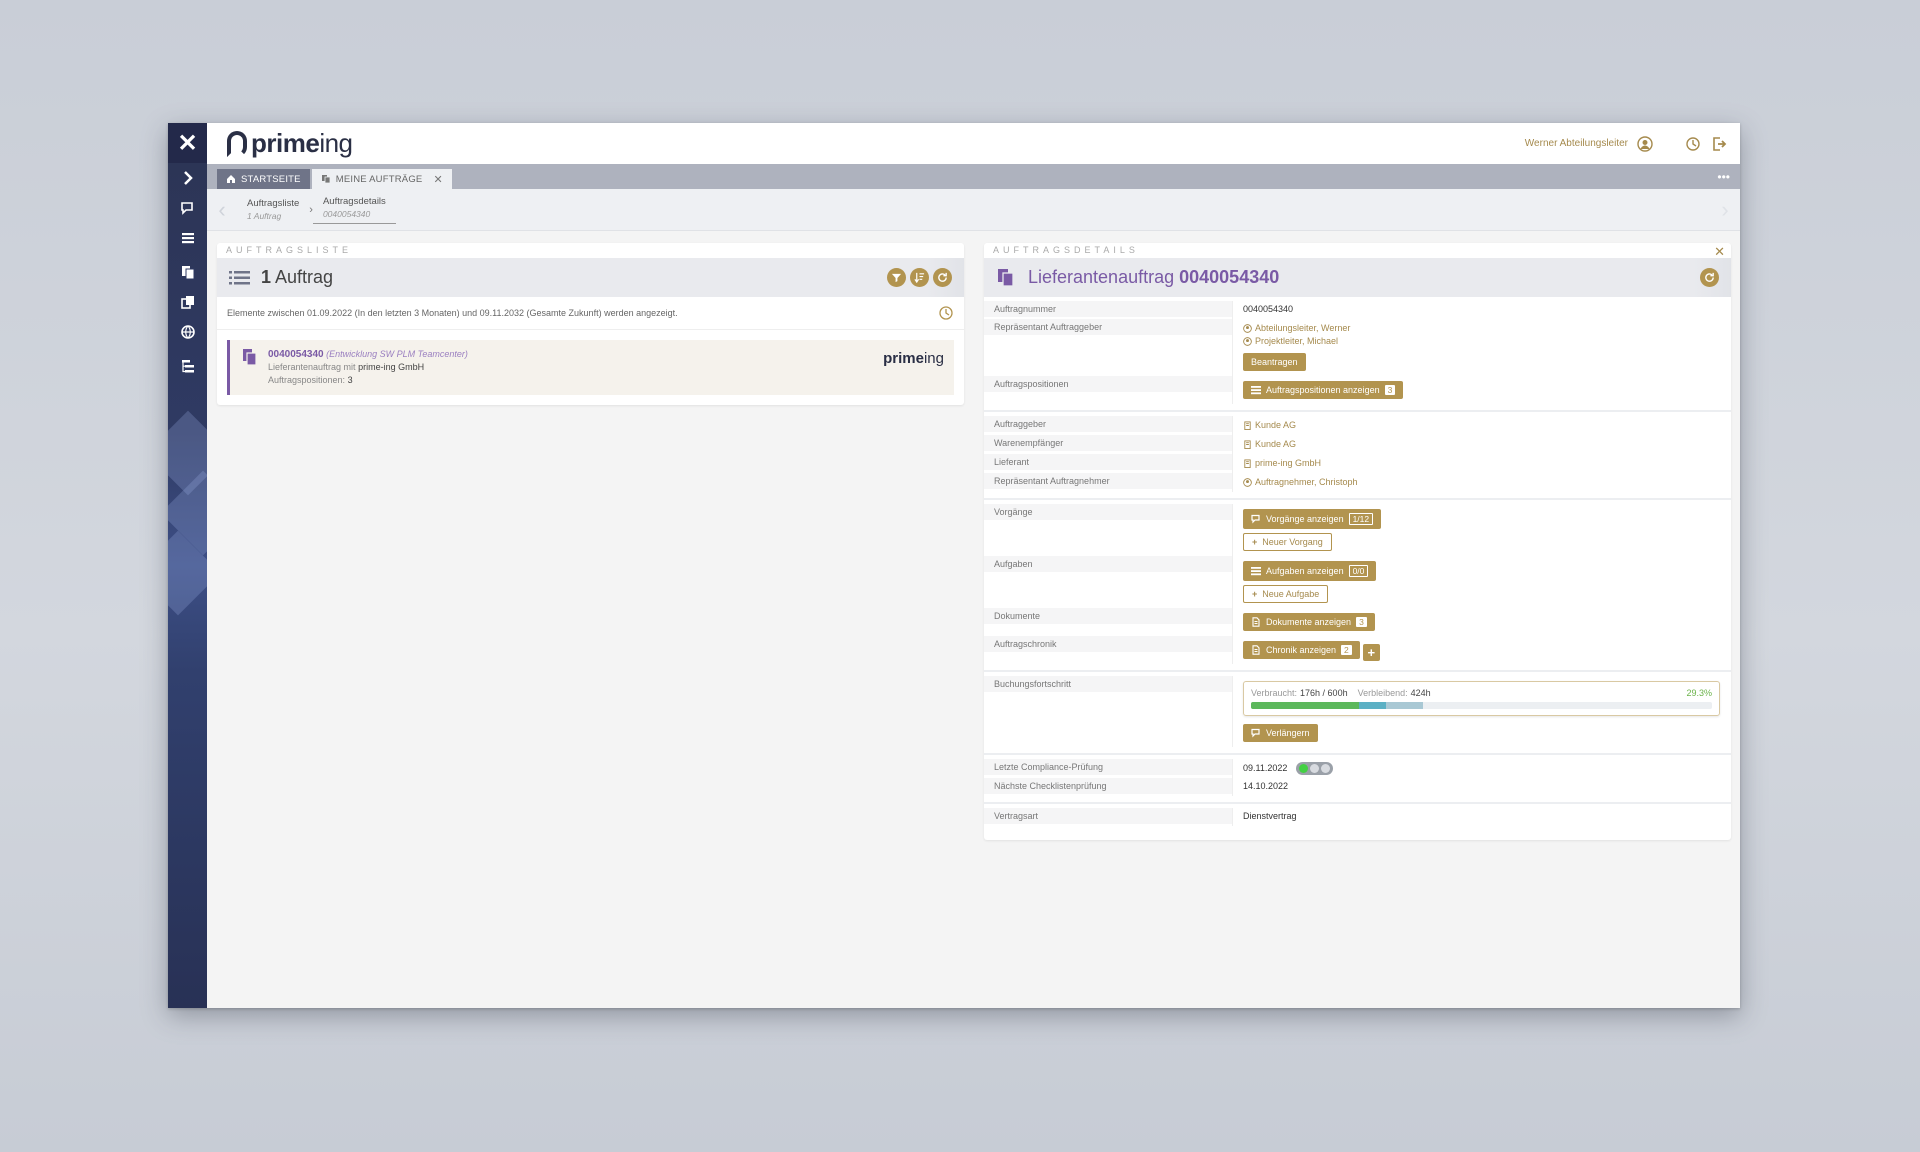 The height and width of the screenshot is (1152, 1920). I want to click on button-label: Beantragen, so click(1274, 362).